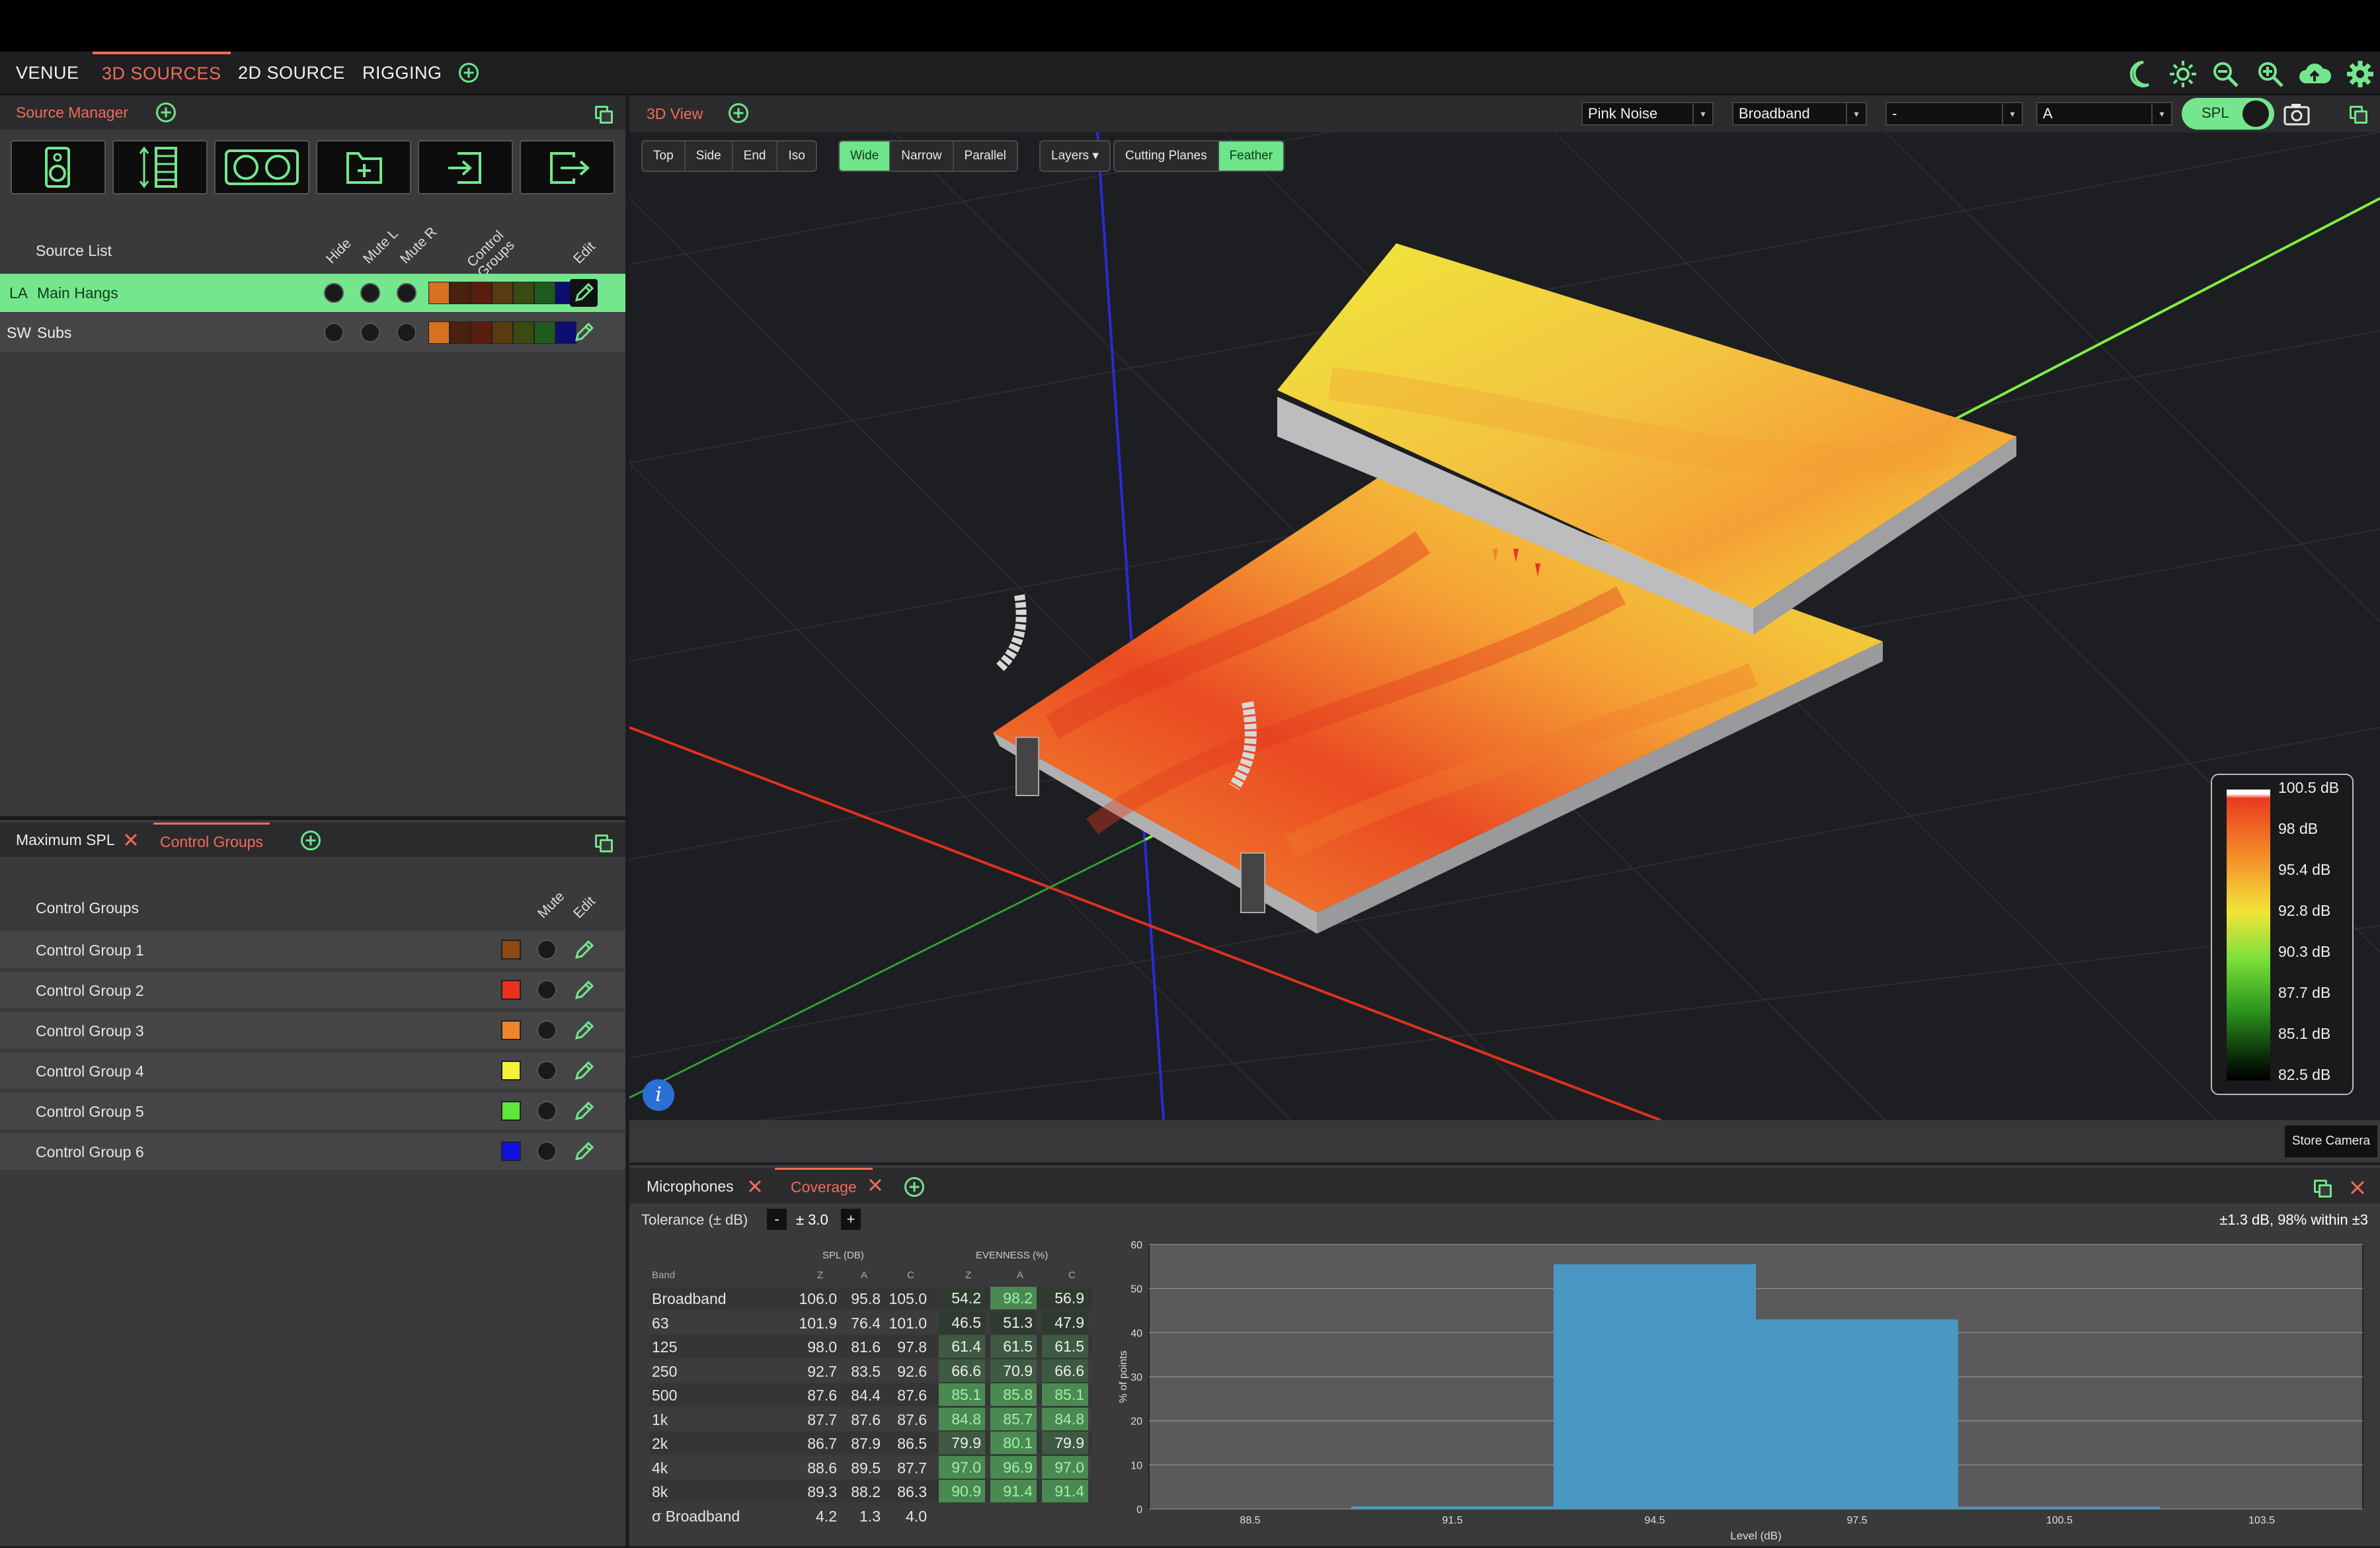 The image size is (2380, 1548). What do you see at coordinates (2183, 74) in the screenshot?
I see `sun-icon` at bounding box center [2183, 74].